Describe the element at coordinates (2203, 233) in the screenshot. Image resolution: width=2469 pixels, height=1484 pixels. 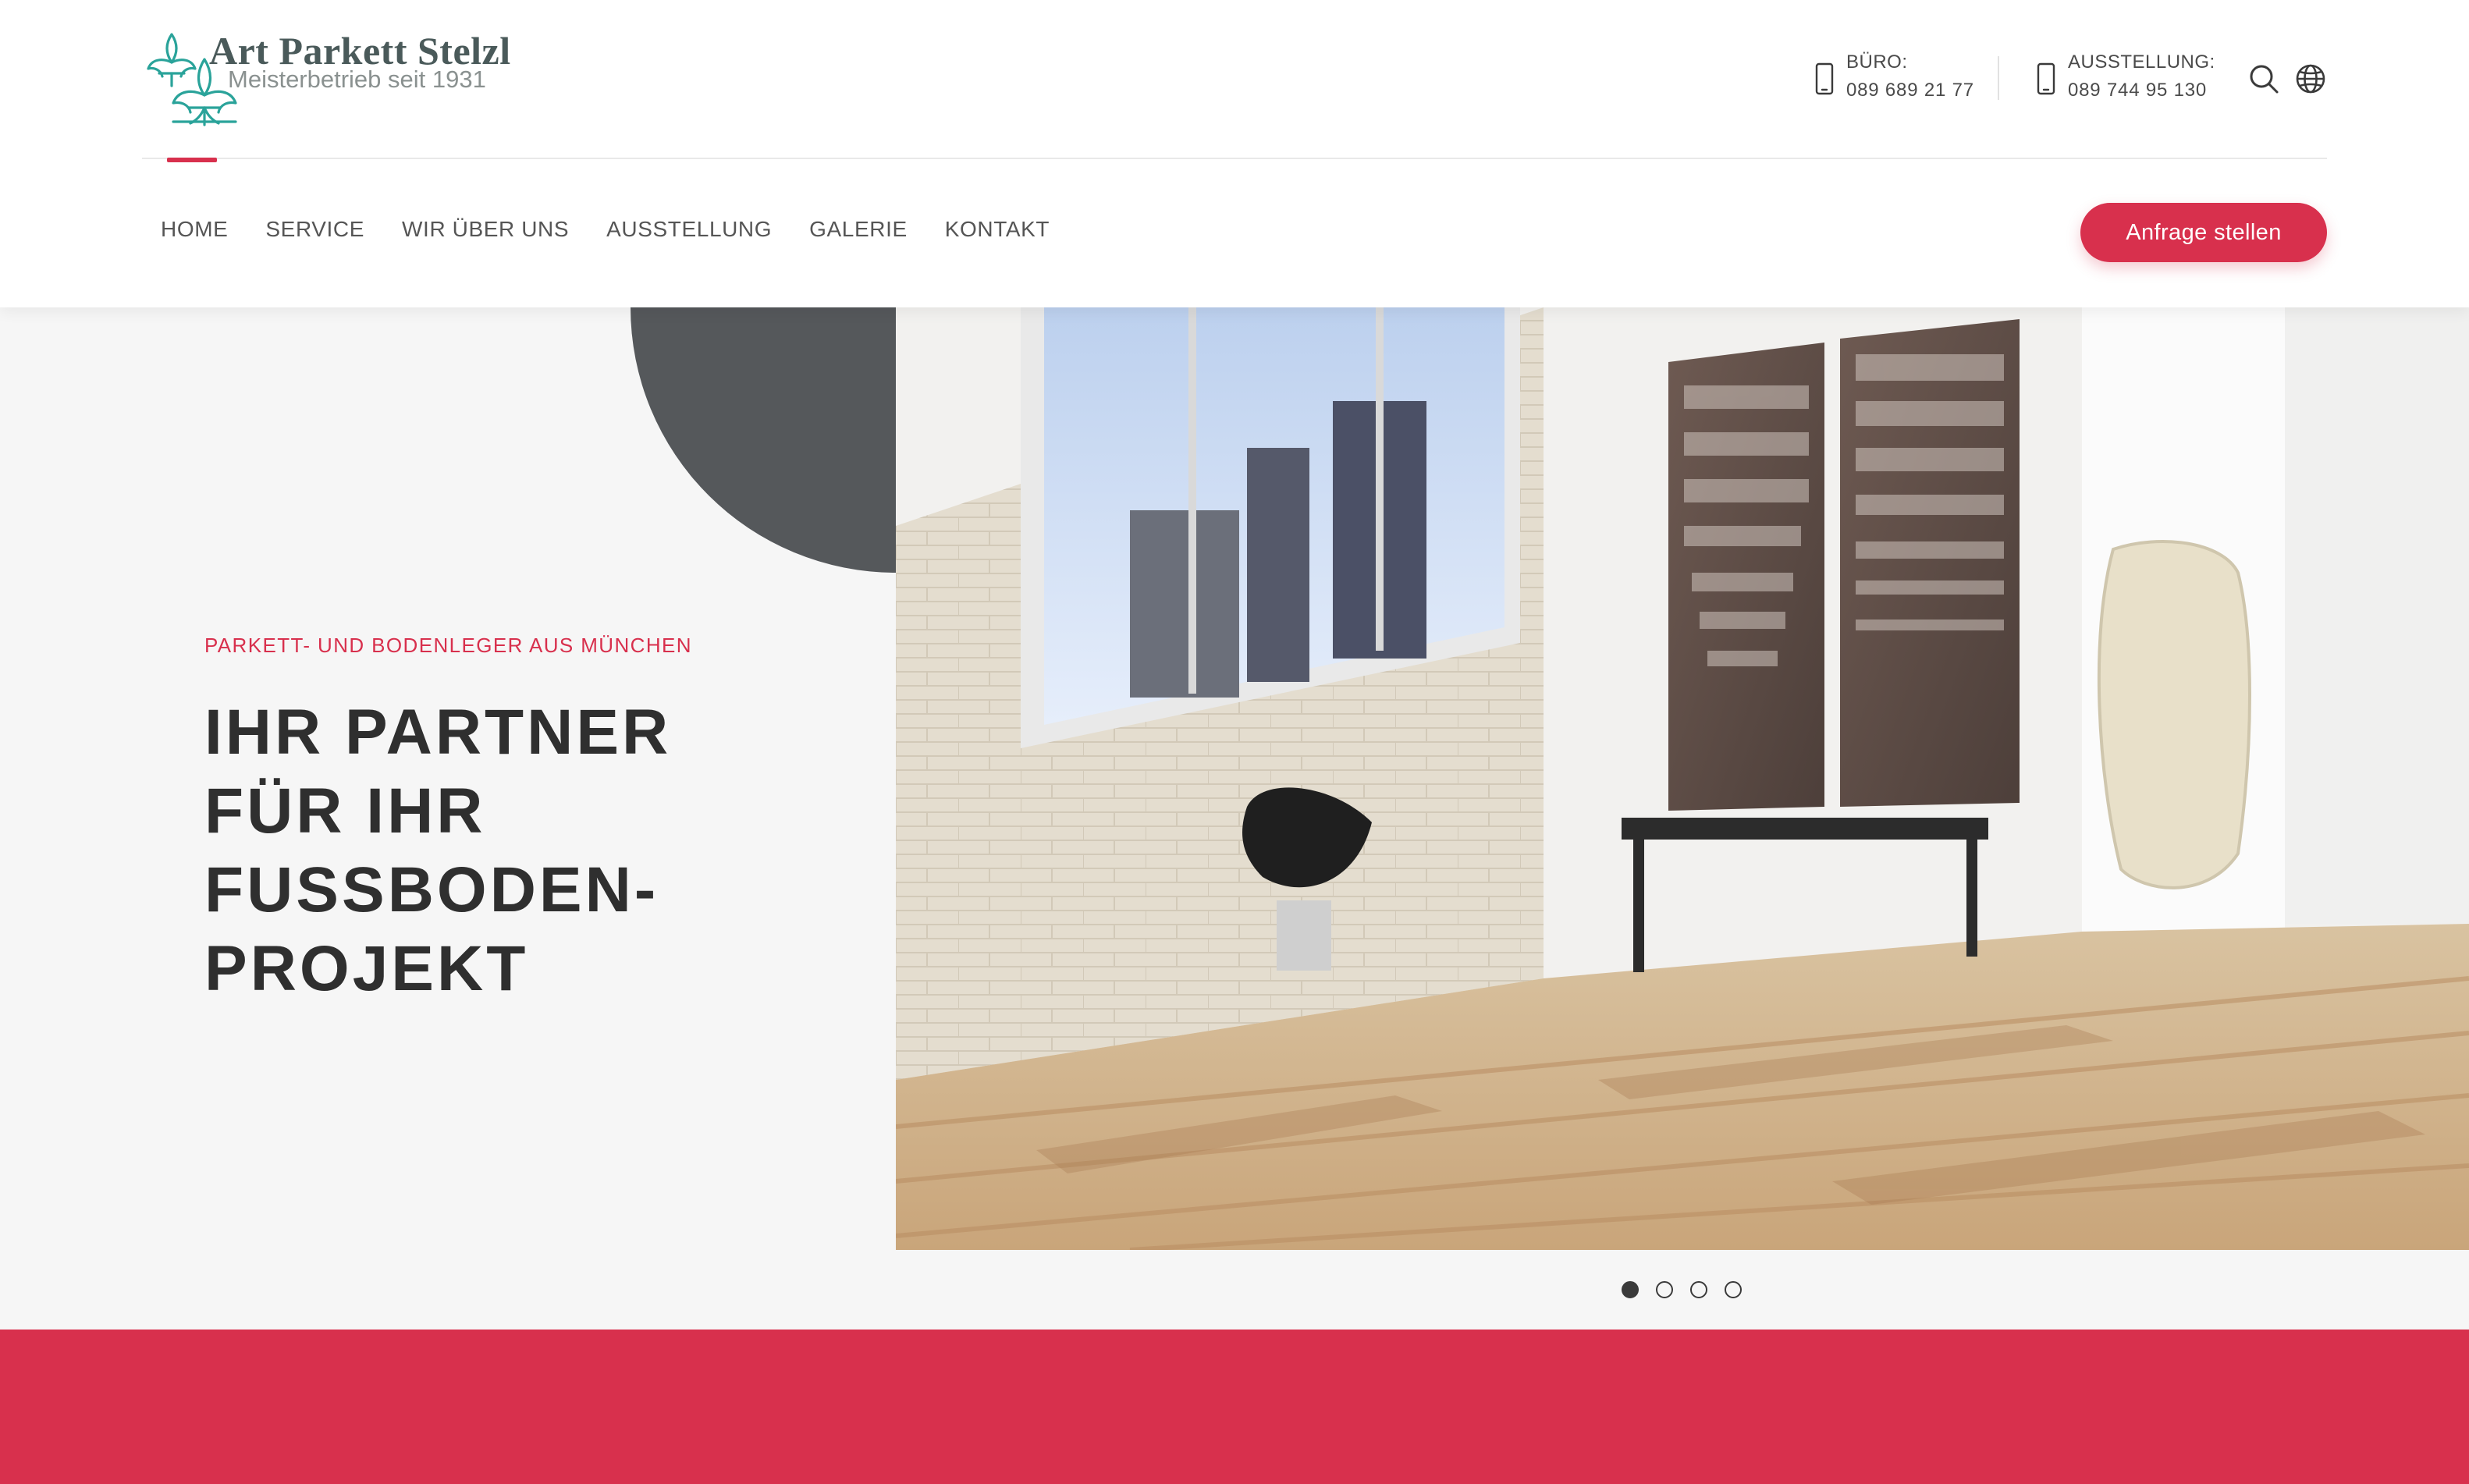
I see `request-button: Anfrage stellen` at that location.